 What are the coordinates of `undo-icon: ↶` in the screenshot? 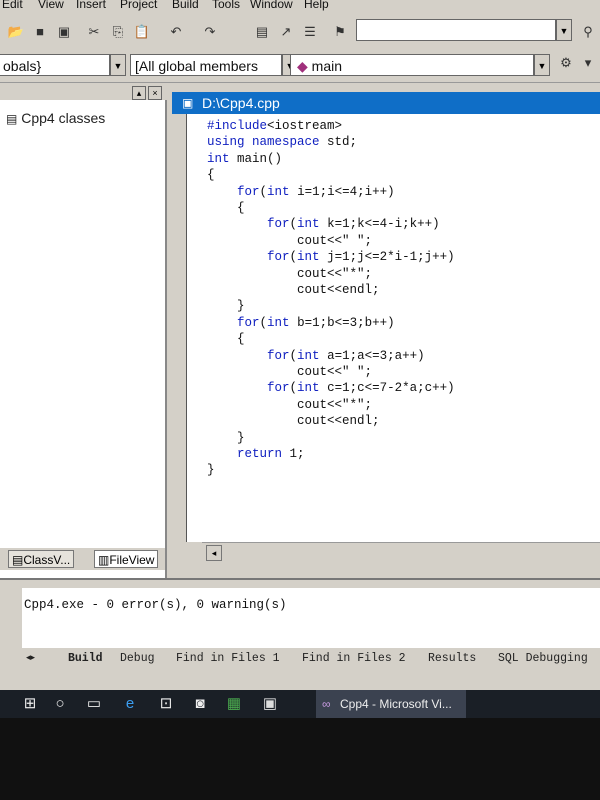 It's located at (176, 32).